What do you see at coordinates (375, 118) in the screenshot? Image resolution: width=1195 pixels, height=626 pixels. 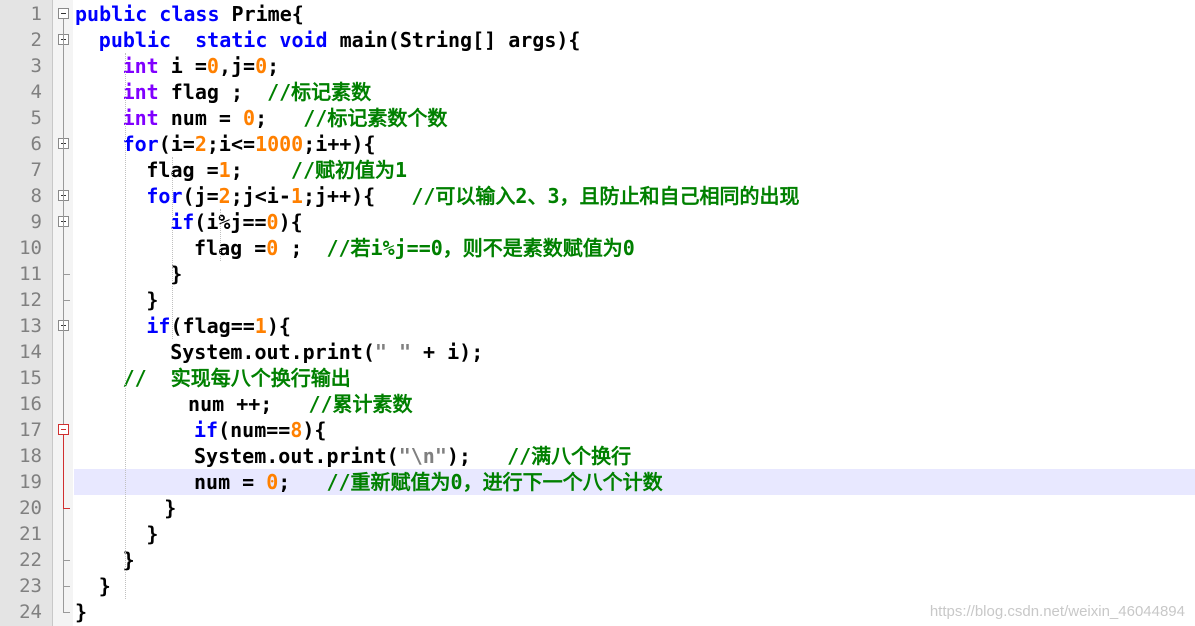 I see `code-token: //标记素数个数` at bounding box center [375, 118].